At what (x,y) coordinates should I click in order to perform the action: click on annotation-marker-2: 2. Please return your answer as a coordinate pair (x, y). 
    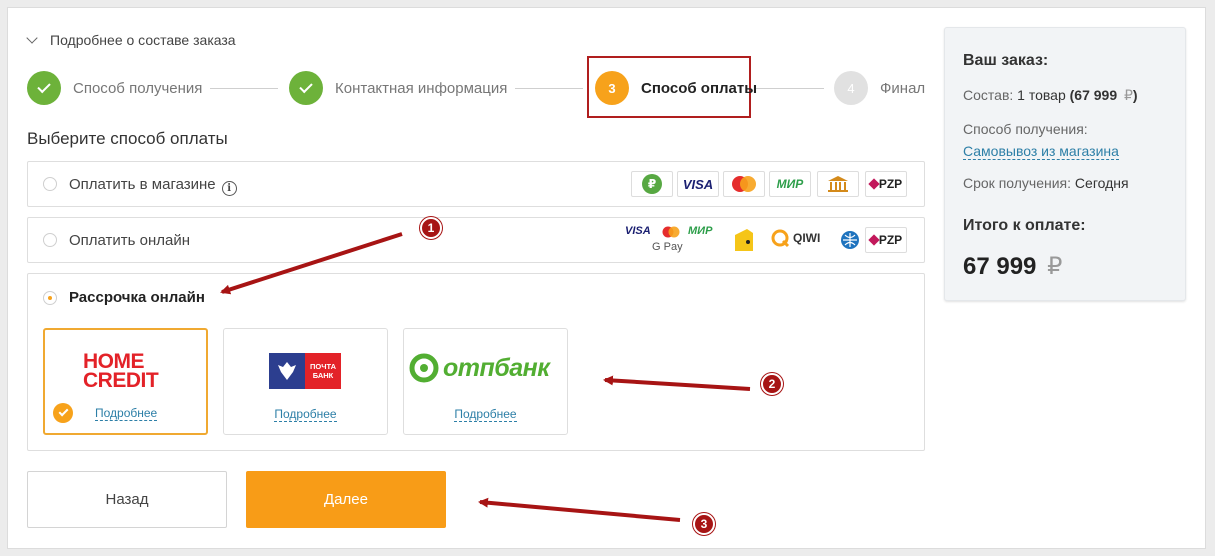
    Looking at the image, I should click on (772, 384).